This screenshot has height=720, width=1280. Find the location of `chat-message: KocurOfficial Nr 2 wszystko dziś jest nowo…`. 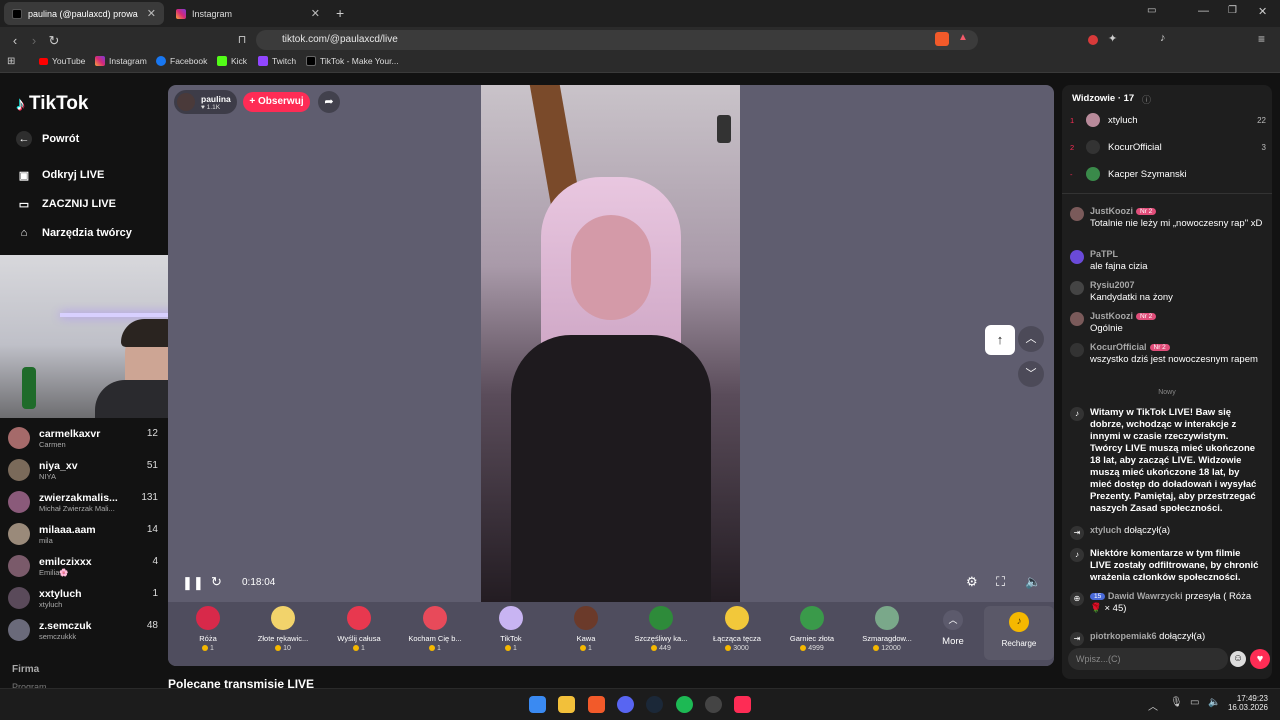

chat-message: KocurOfficial Nr 2 wszystko dziś jest nowo… is located at coordinates (1168, 354).